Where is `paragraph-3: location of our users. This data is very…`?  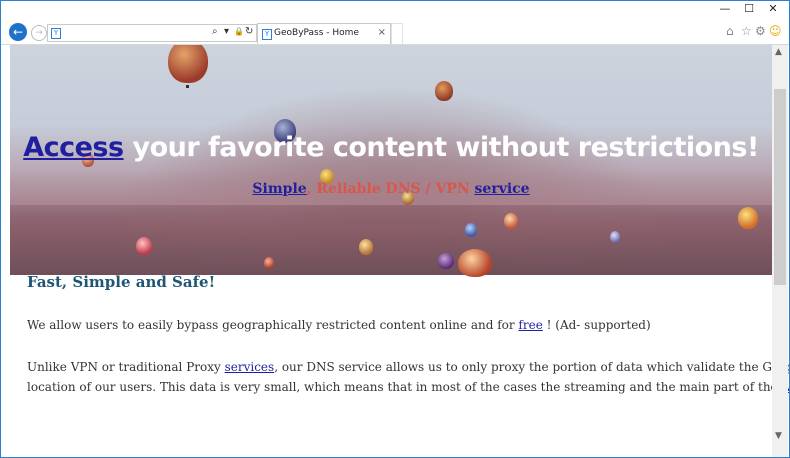 paragraph-3: location of our users. This data is very… is located at coordinates (408, 387).